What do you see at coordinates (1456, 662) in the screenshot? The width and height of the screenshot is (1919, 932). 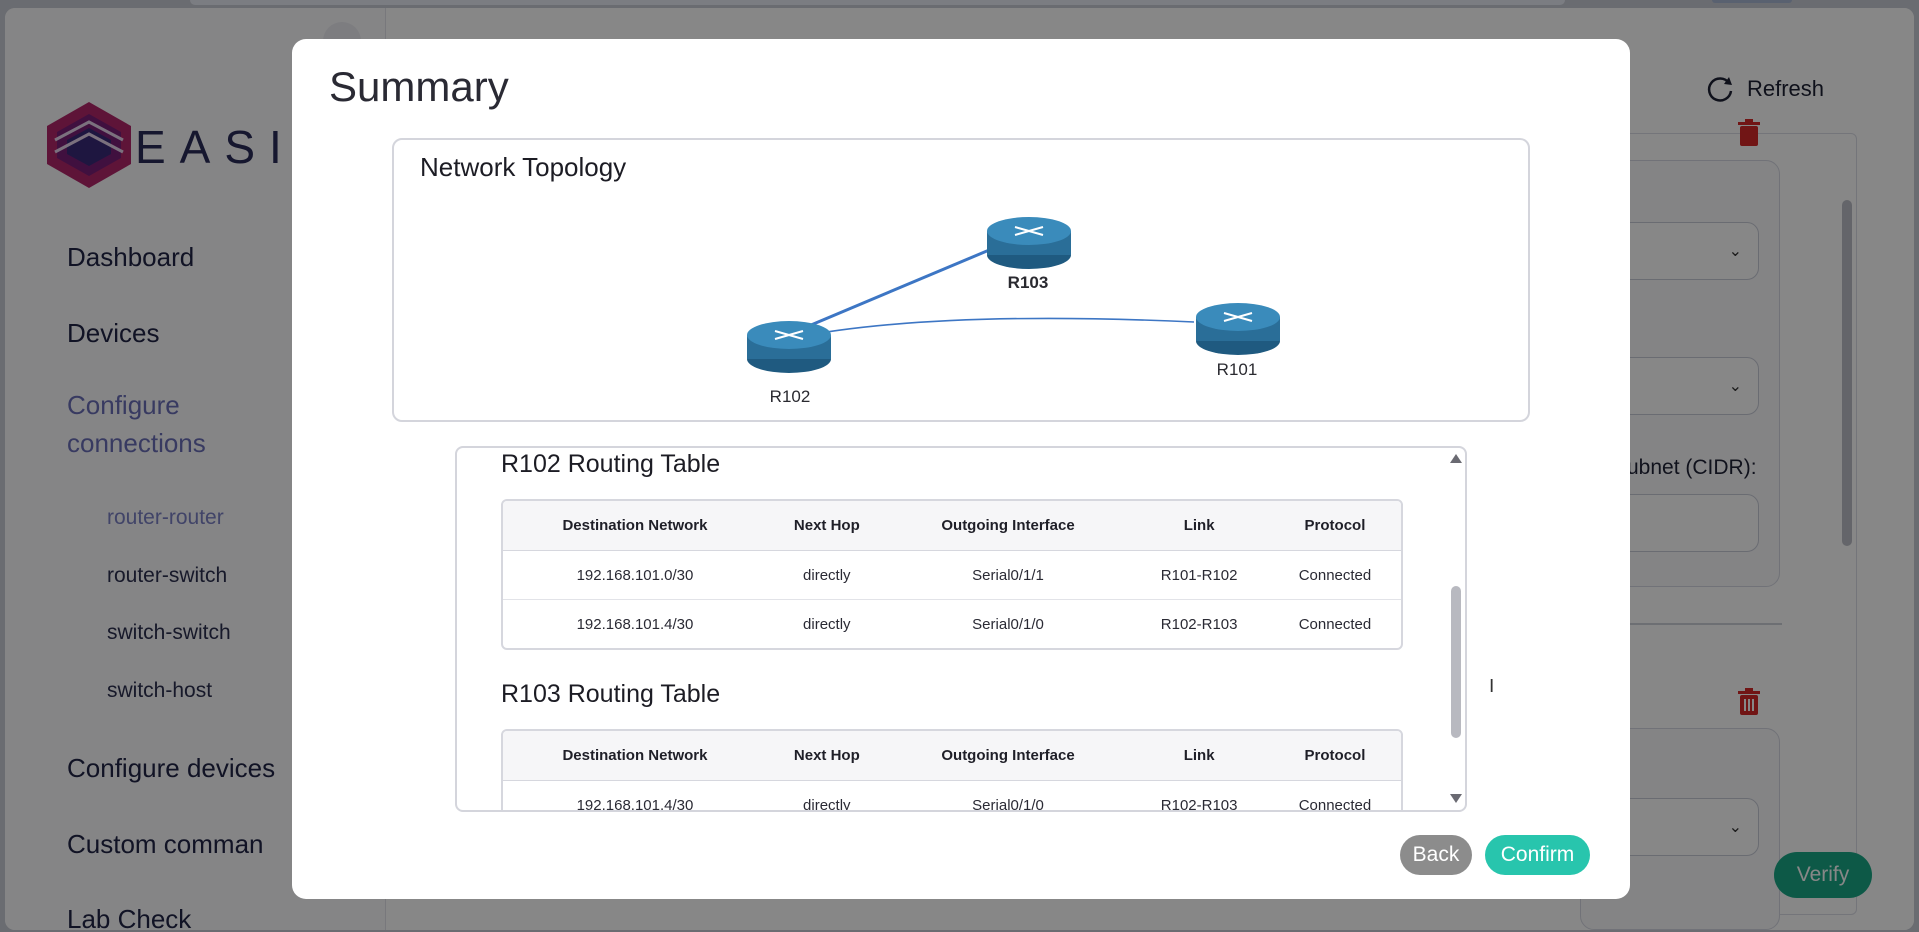 I see `routing-scrollbar-thumb` at bounding box center [1456, 662].